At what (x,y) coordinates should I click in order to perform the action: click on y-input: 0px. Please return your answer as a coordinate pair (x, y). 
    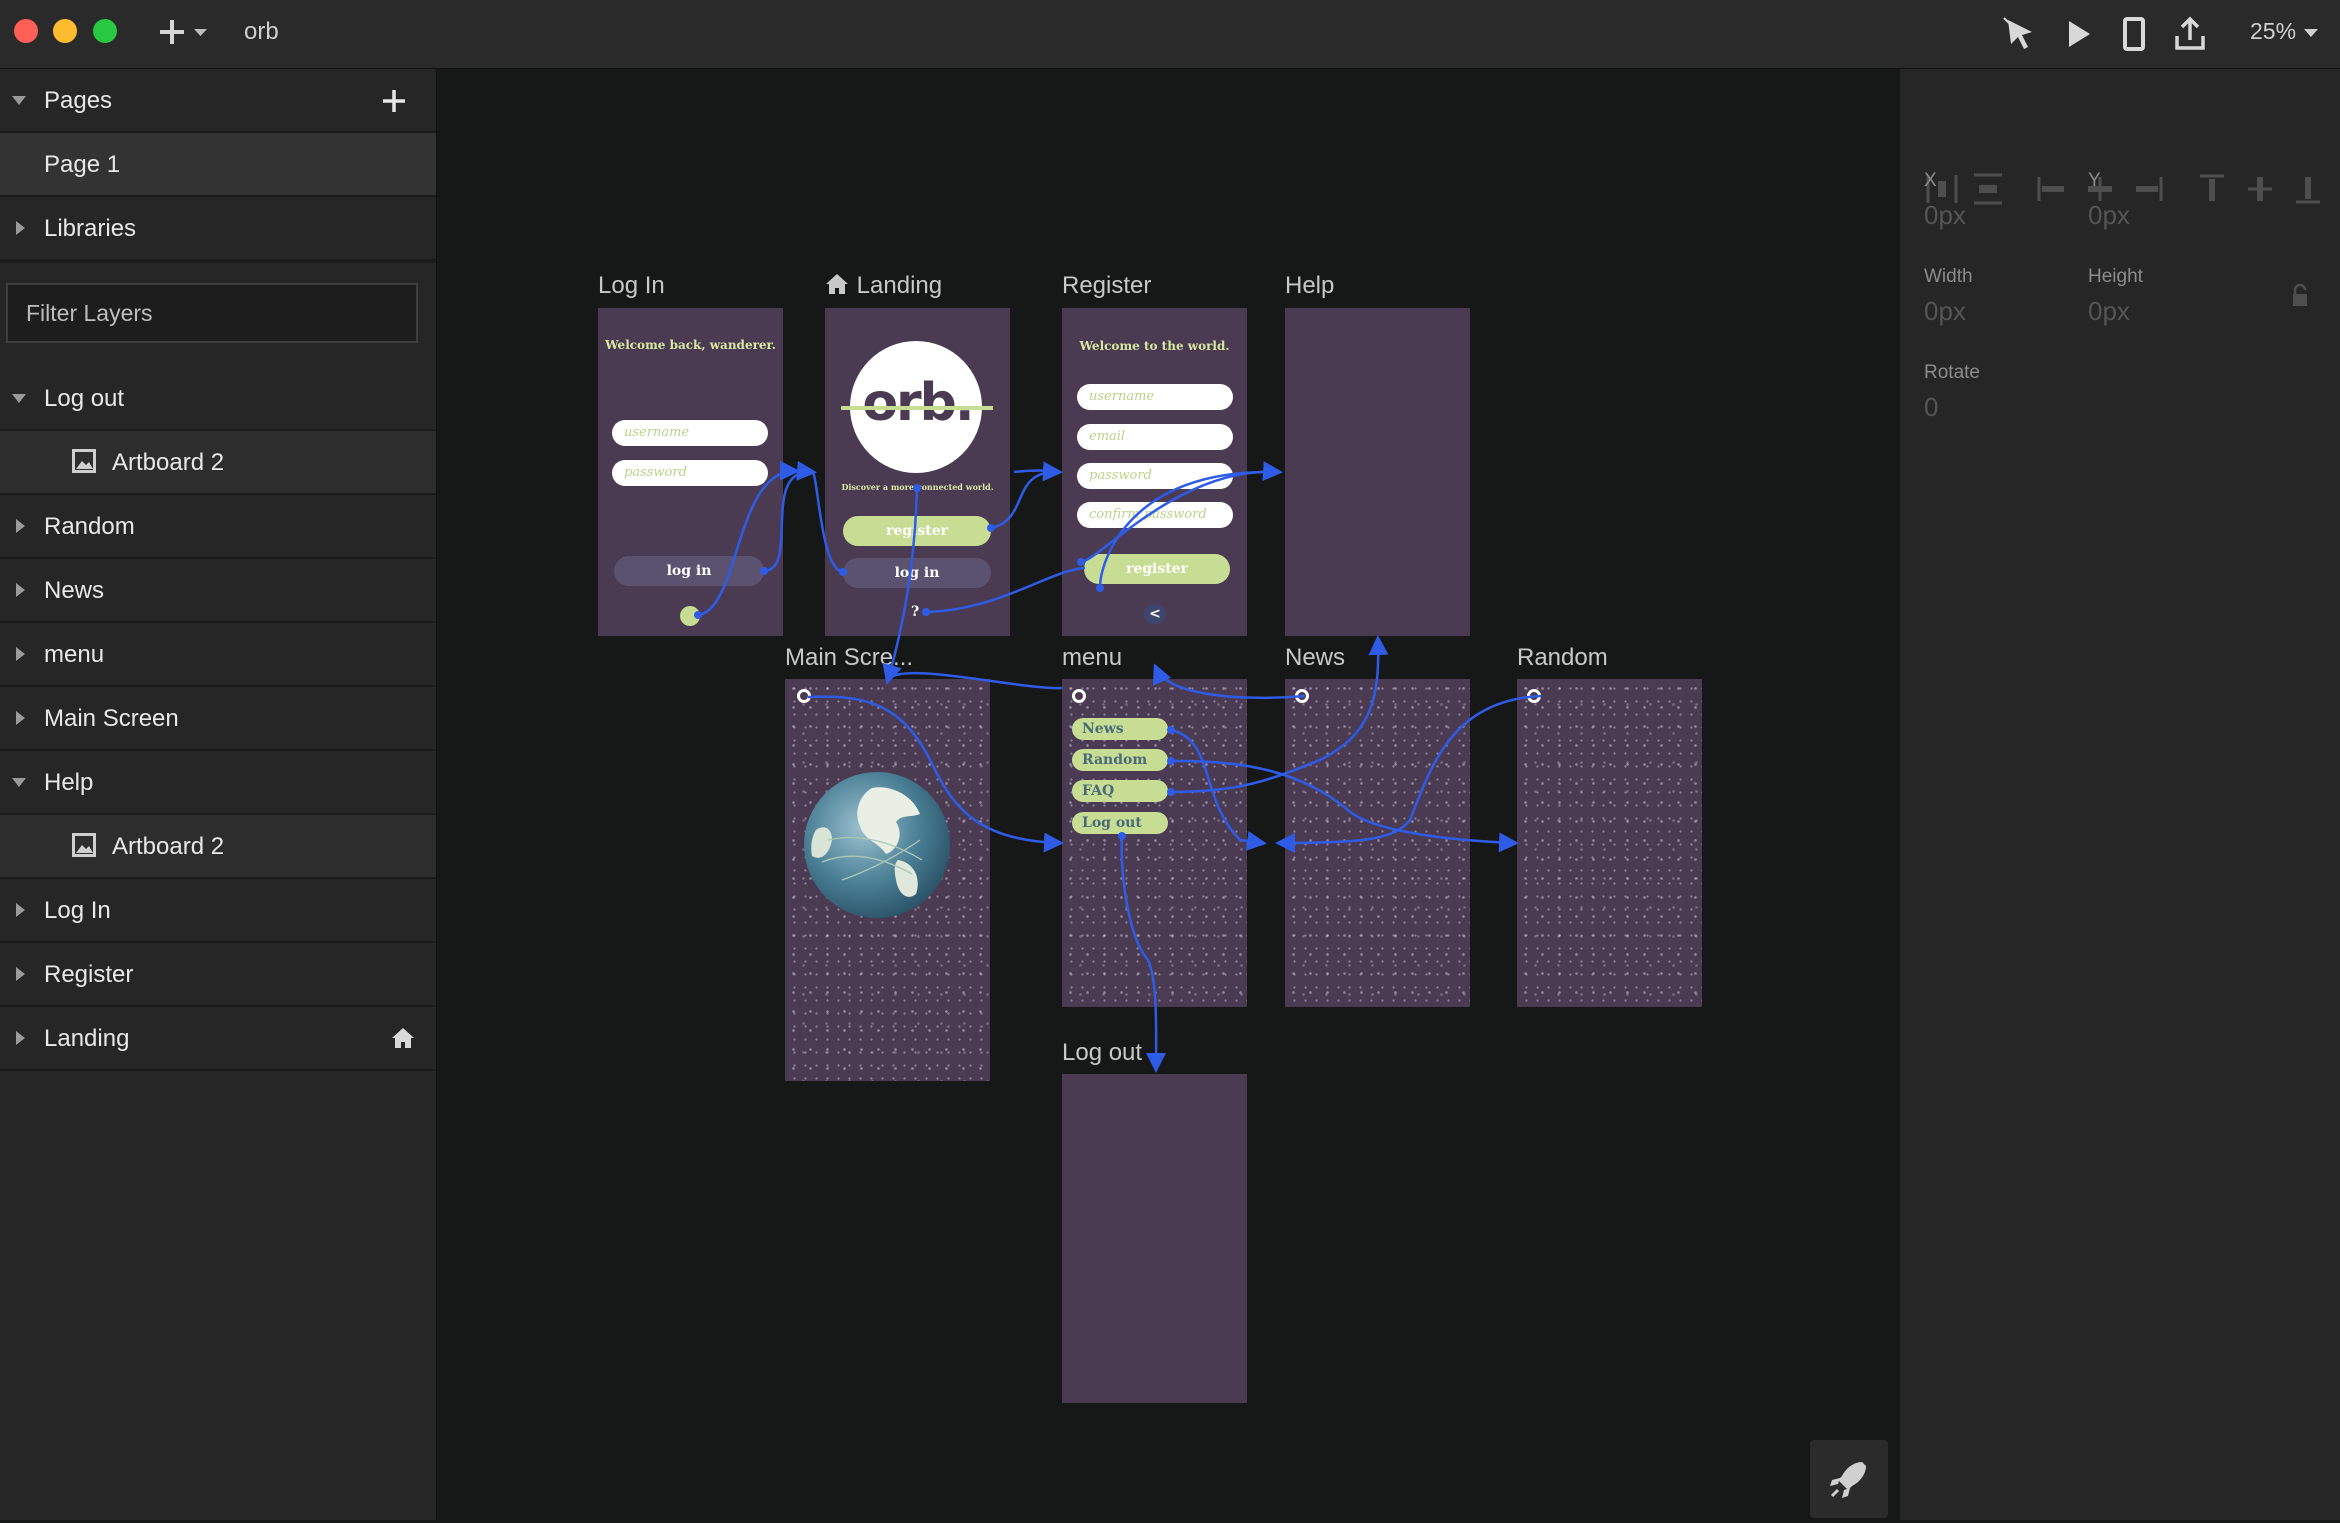
    Looking at the image, I should click on (2109, 215).